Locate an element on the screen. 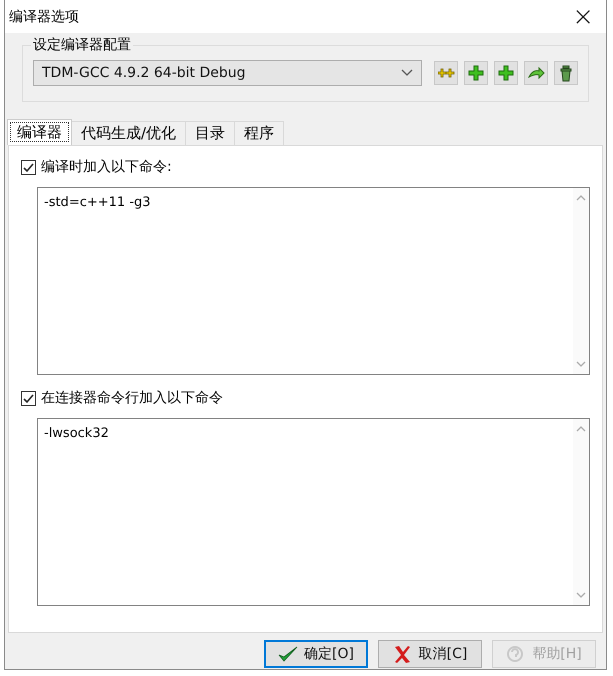 This screenshot has width=613, height=676. arrow-icon is located at coordinates (536, 73).